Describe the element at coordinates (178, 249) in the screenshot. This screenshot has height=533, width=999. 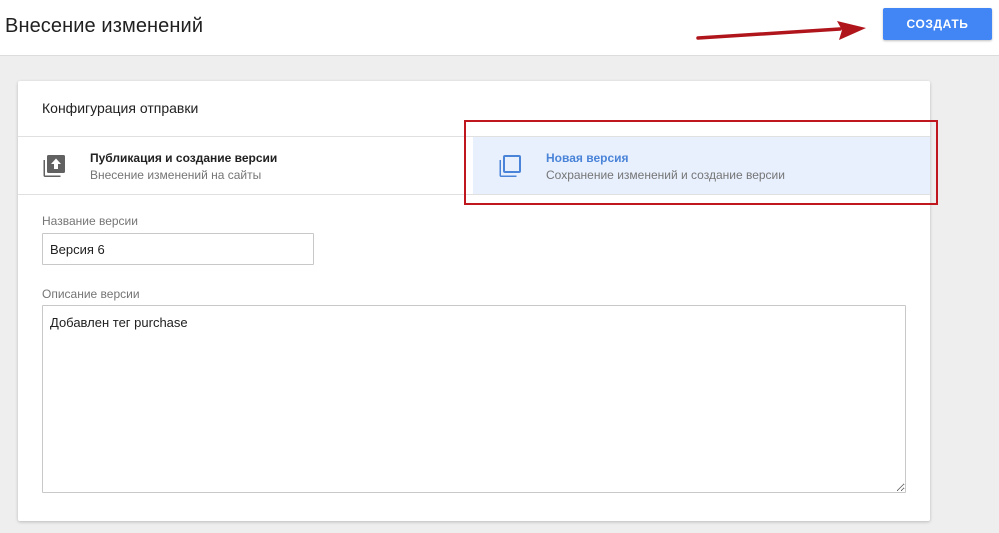
I see `version-name-input` at that location.